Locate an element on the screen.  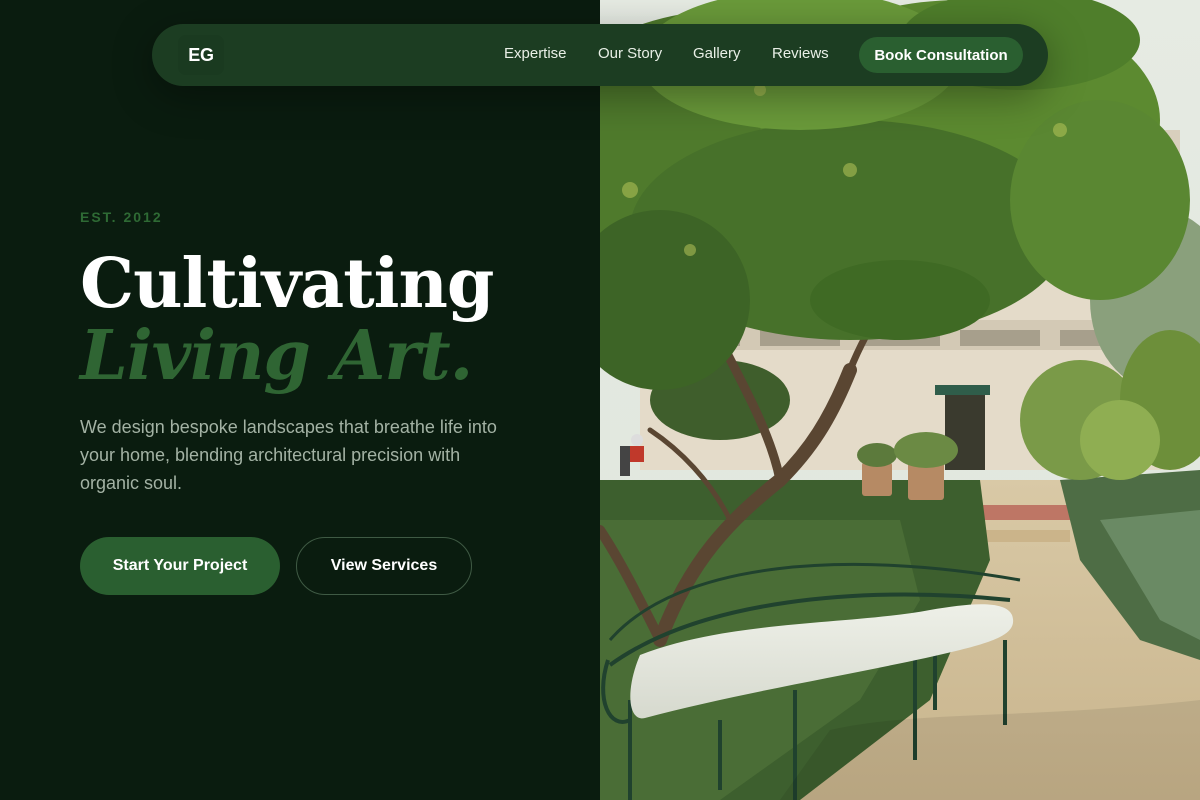
nav-link-our-story: Our Story is located at coordinates (630, 53).